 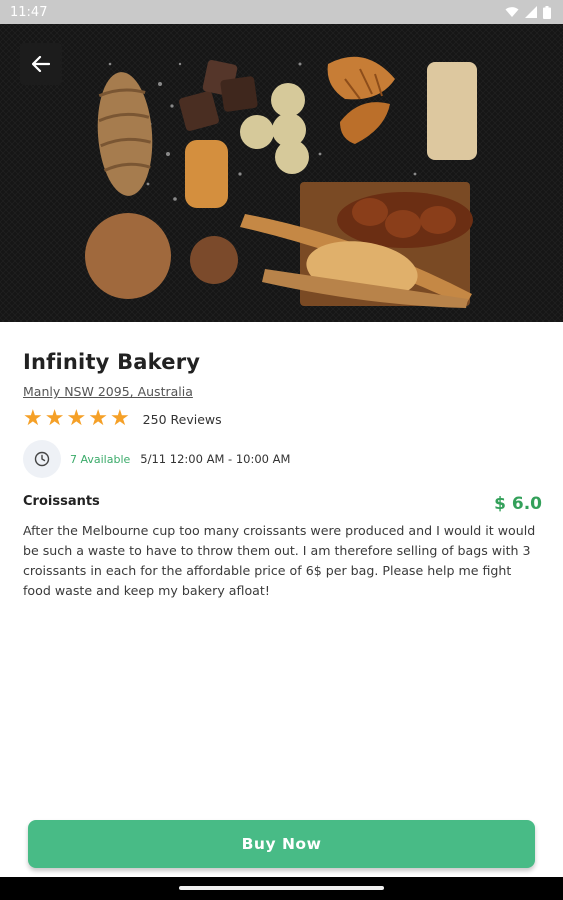 I want to click on buy-now-button: Buy Now, so click(x=281, y=844).